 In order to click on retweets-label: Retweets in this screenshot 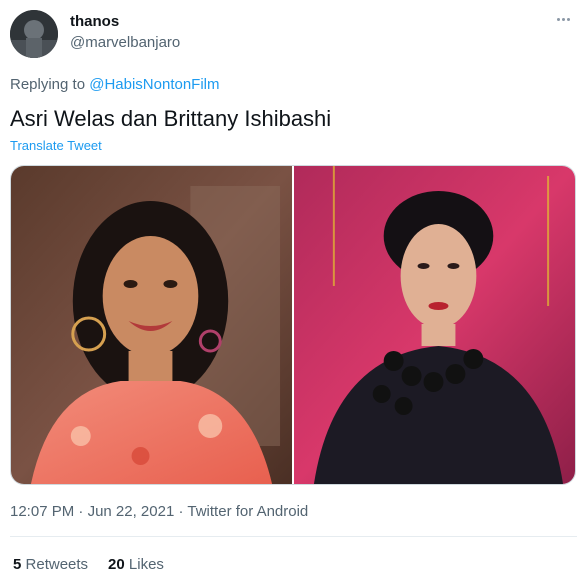, I will do `click(57, 564)`.